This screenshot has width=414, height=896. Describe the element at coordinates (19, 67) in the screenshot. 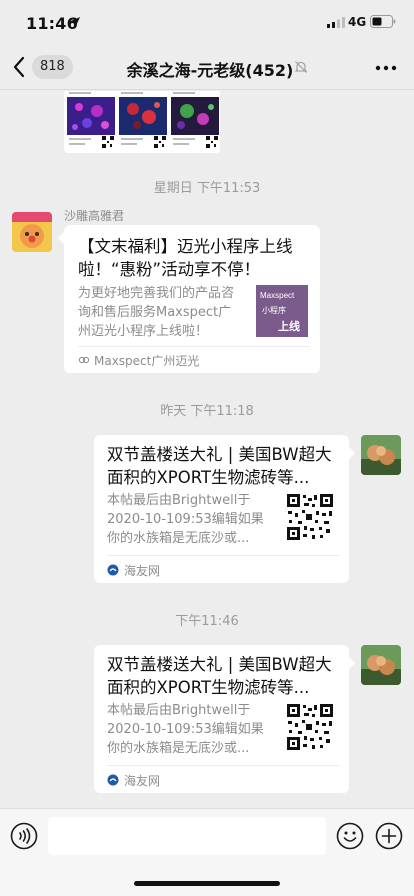

I see `chevron-left-icon` at that location.